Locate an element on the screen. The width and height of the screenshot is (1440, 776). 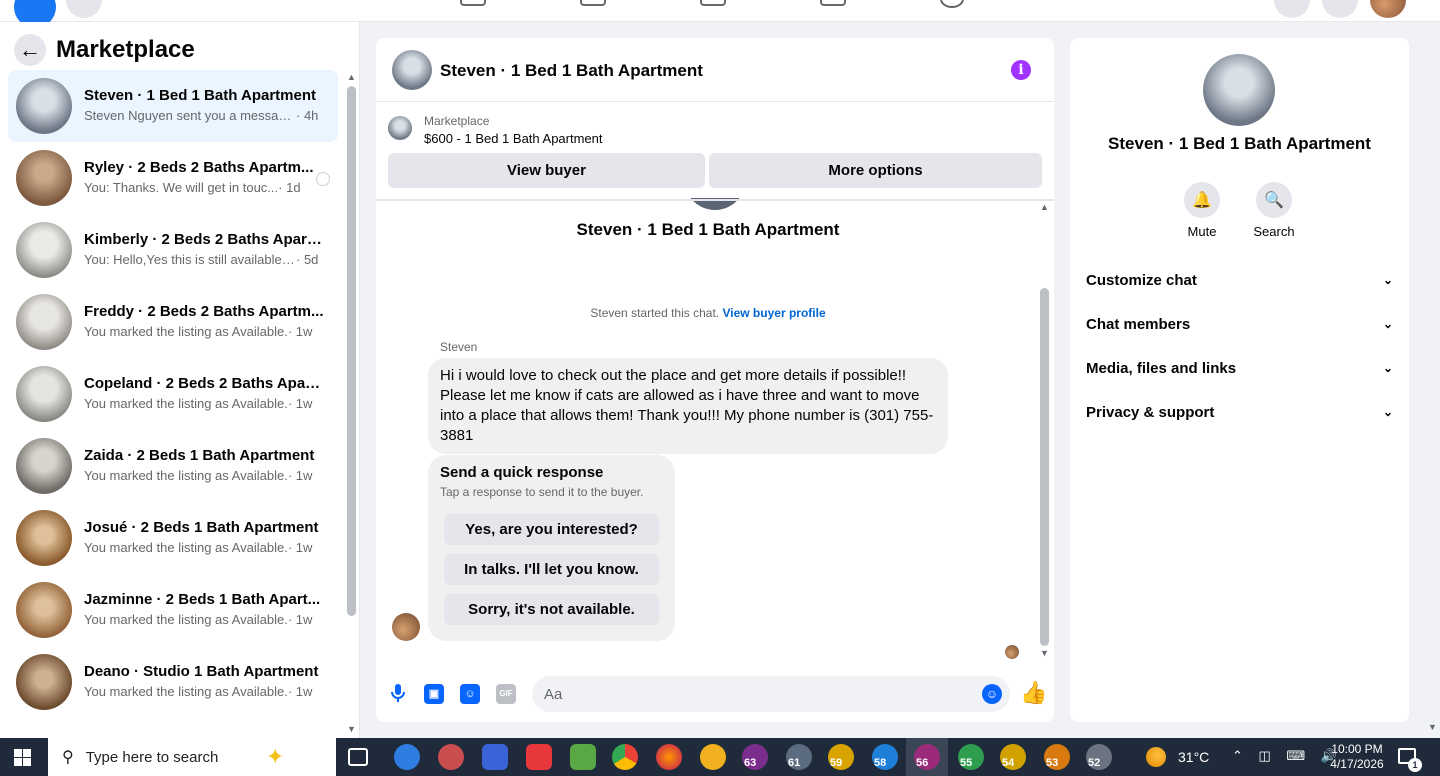
quick-response-option: In talks. I'll let you know. is located at coordinates (551, 569).